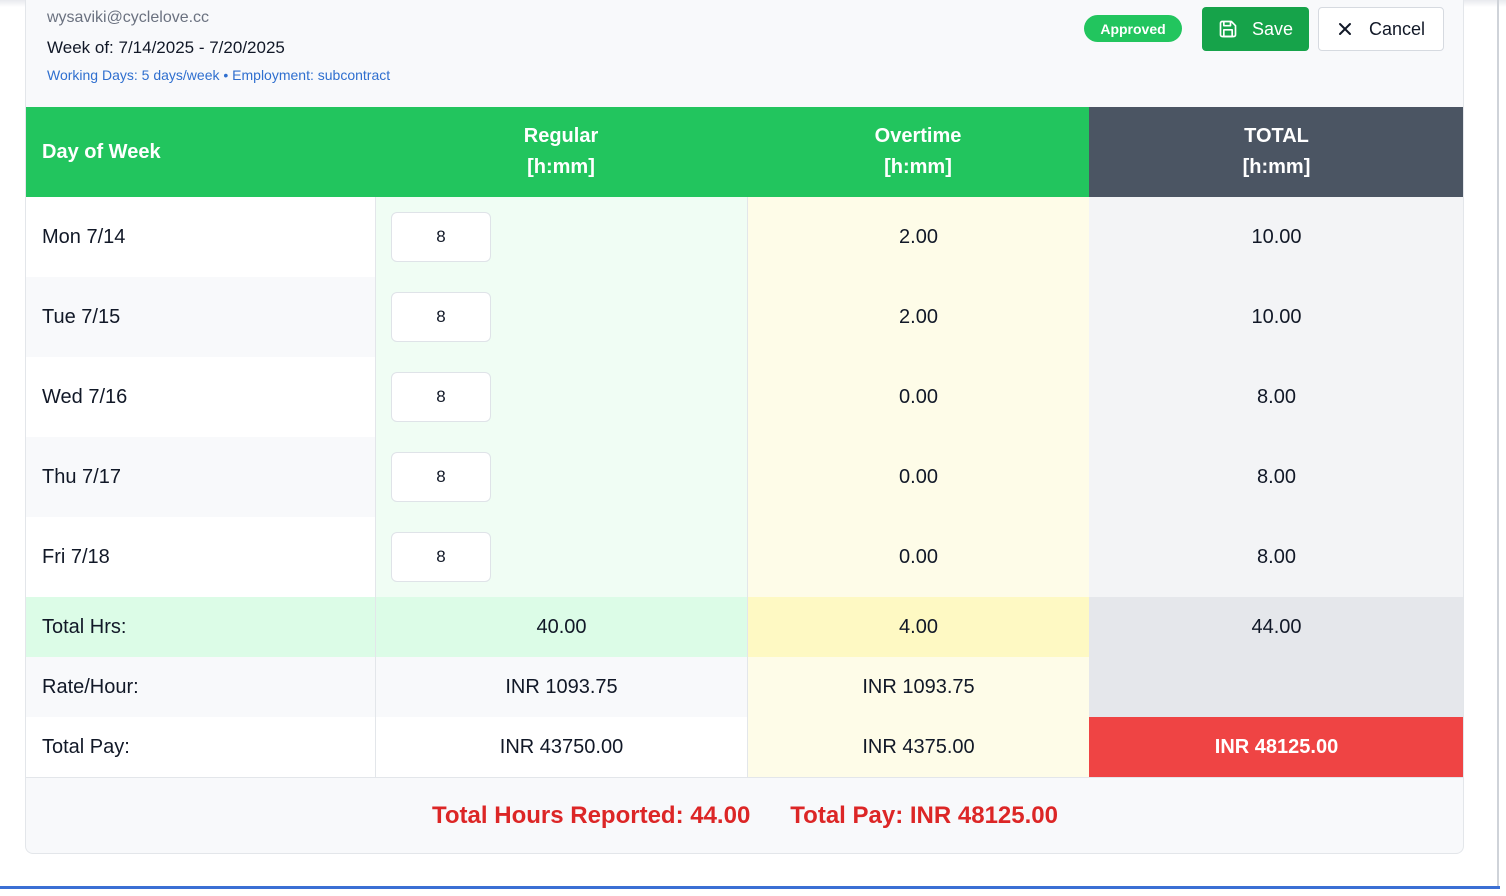 The height and width of the screenshot is (896, 1506). Describe the element at coordinates (128, 17) in the screenshot. I see `employee-email: wysaviki@cyclelove.cc` at that location.